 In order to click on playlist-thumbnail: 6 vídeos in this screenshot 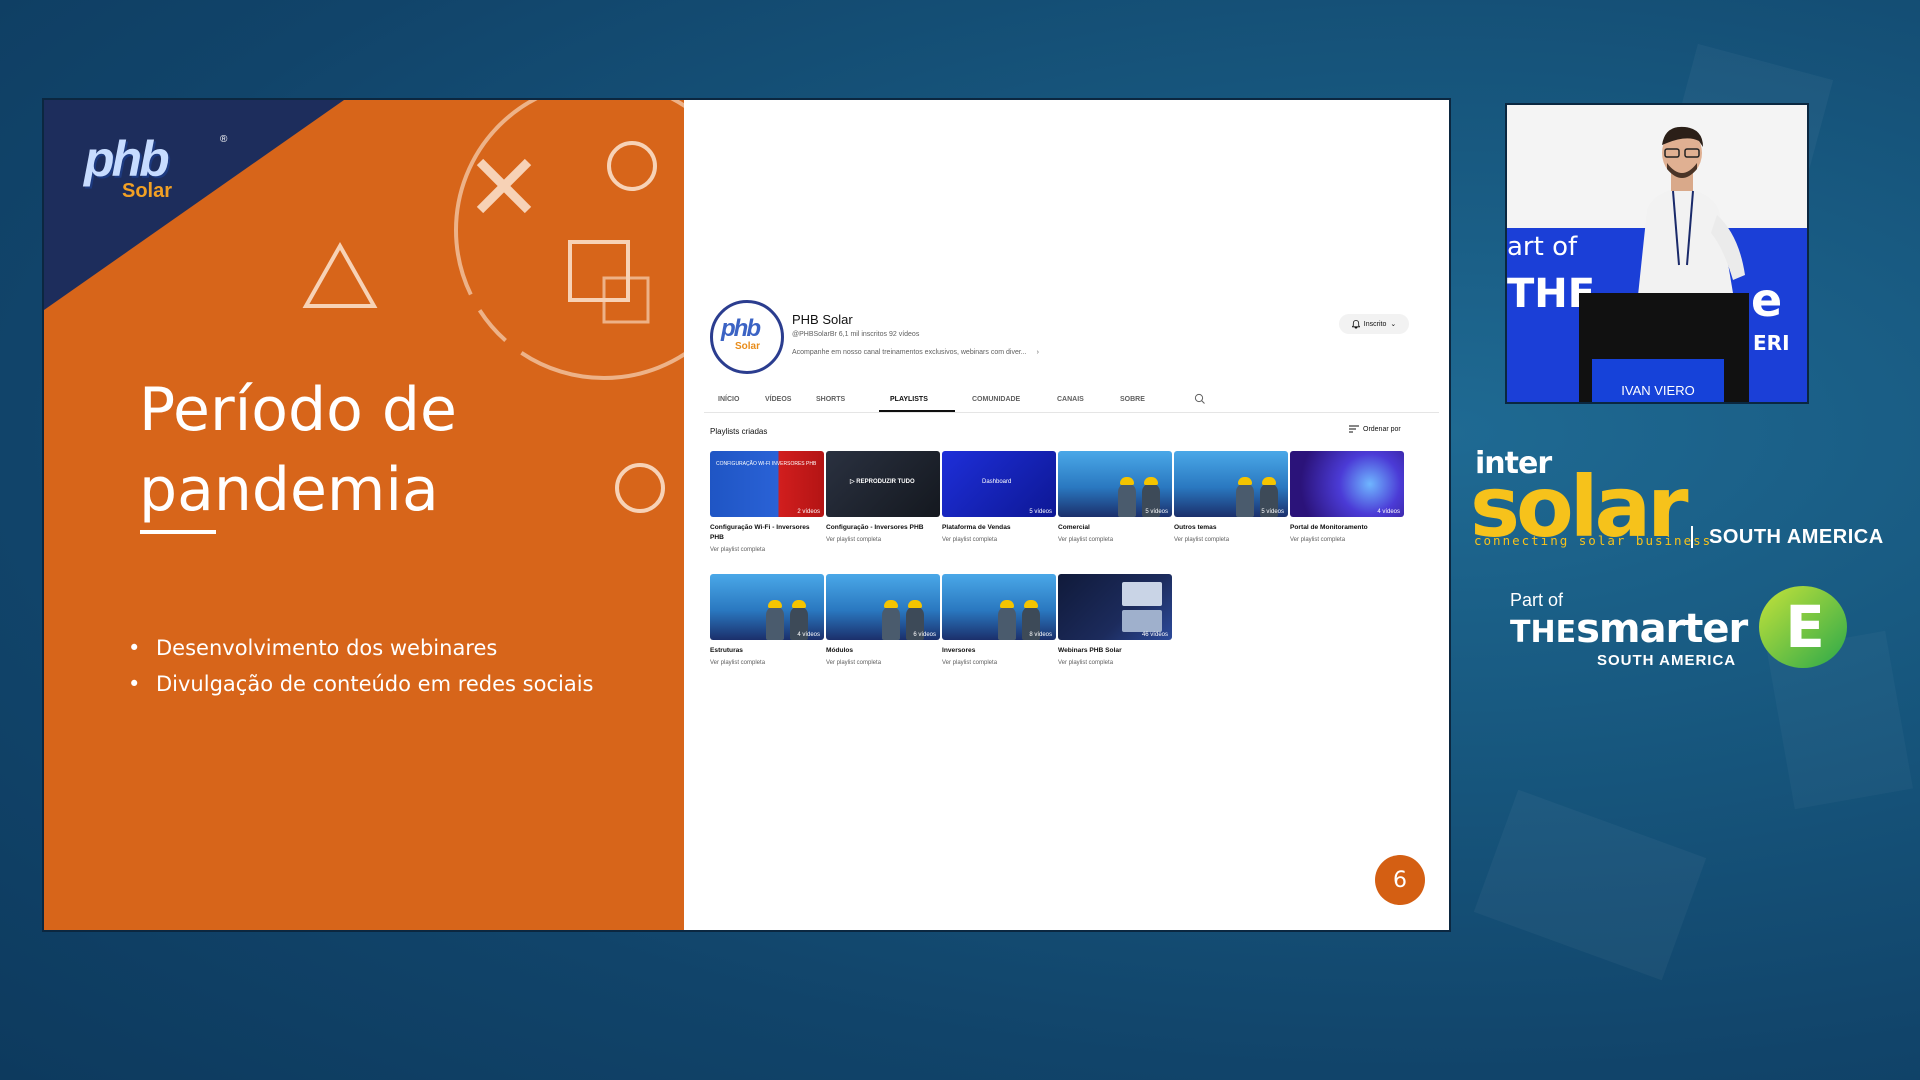, I will do `click(883, 607)`.